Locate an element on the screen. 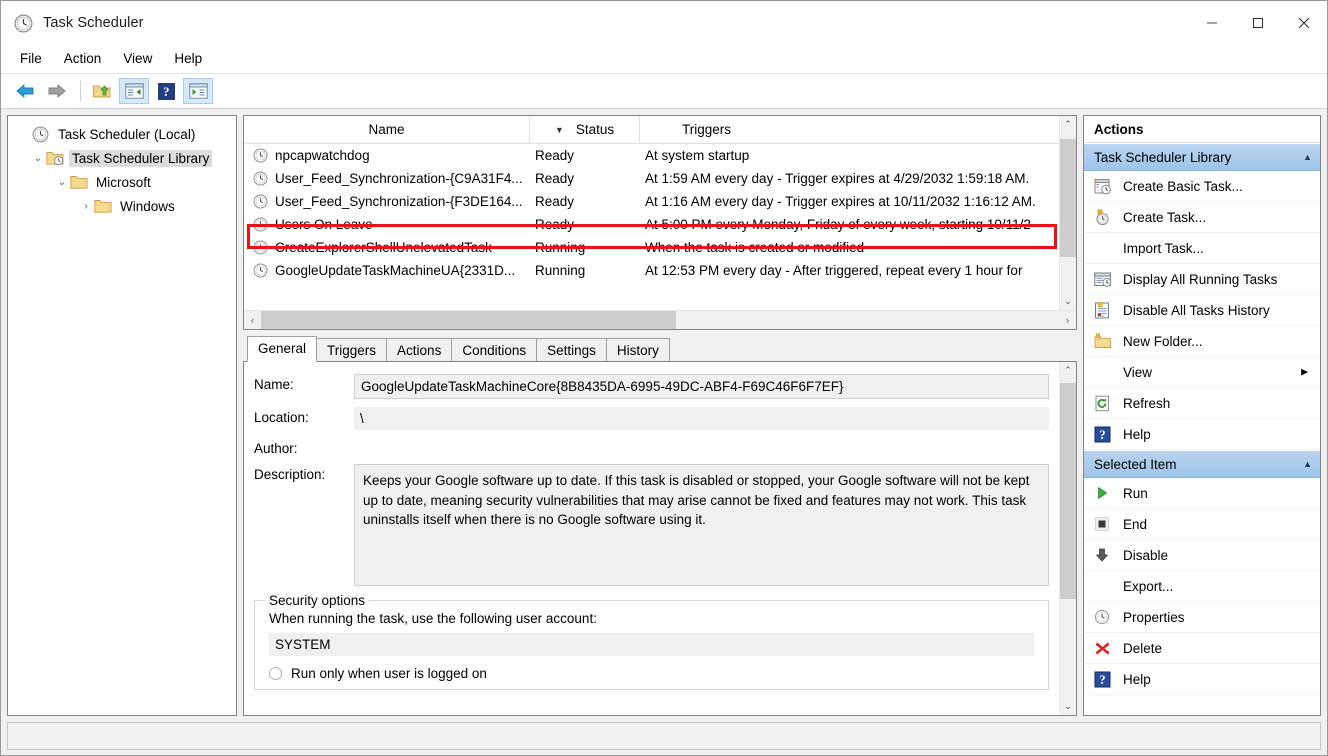 The image size is (1328, 756). tab-actions: Actions is located at coordinates (419, 350).